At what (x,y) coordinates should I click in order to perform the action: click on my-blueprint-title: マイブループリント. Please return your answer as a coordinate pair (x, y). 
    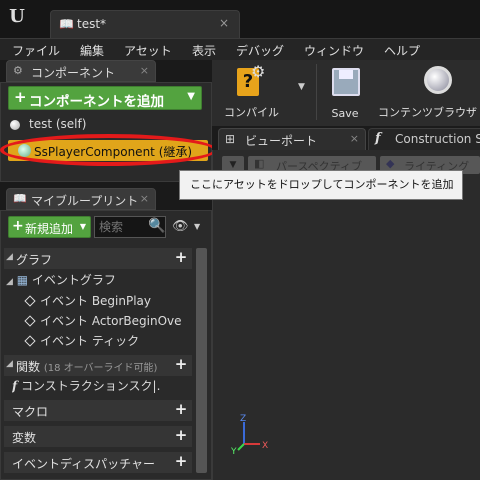
    Looking at the image, I should click on (85, 201).